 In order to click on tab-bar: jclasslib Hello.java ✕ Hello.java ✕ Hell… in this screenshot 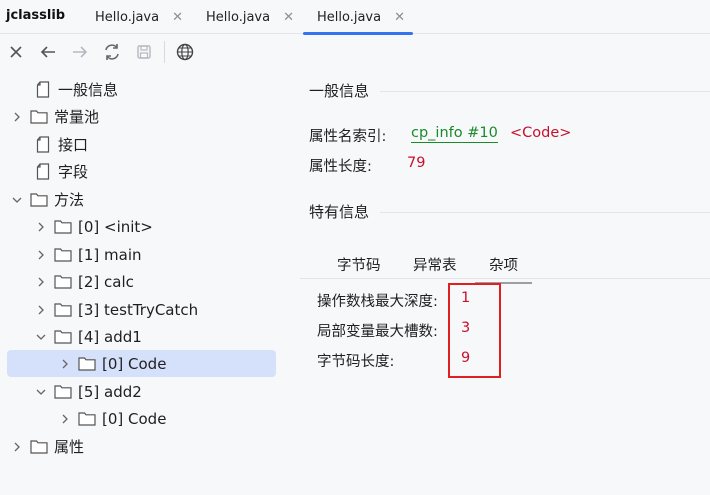, I will do `click(355, 17)`.